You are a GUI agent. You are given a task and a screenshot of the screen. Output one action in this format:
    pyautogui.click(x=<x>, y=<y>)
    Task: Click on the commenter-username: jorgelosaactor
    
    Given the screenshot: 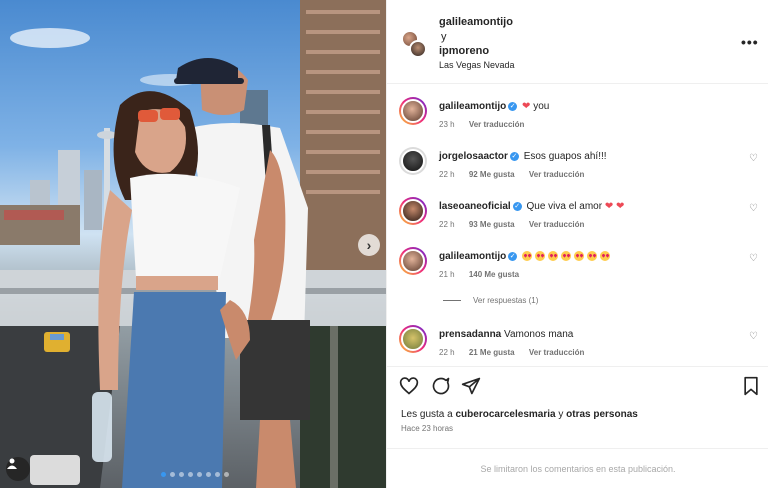 What is the action you would take?
    pyautogui.click(x=473, y=156)
    